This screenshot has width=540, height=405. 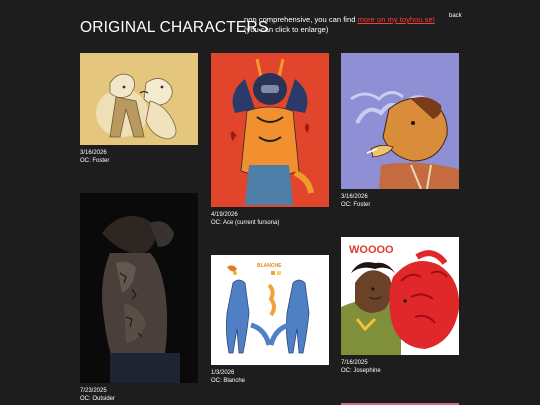 What do you see at coordinates (270, 310) in the screenshot?
I see `artwork-thumbnail: BLANCHE` at bounding box center [270, 310].